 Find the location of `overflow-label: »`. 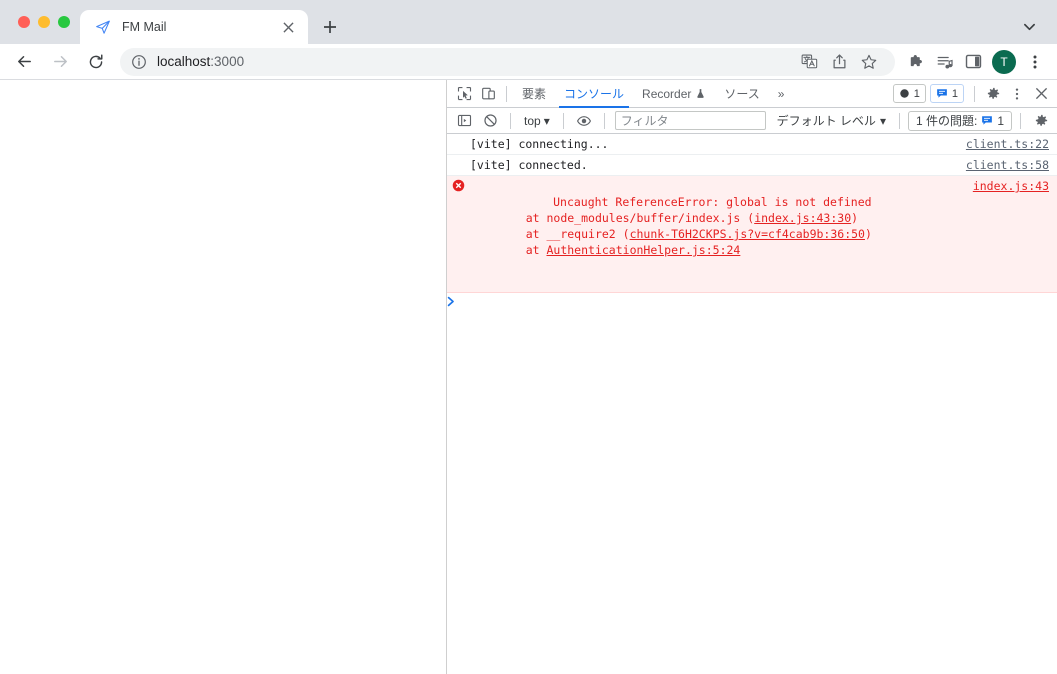

overflow-label: » is located at coordinates (781, 93).